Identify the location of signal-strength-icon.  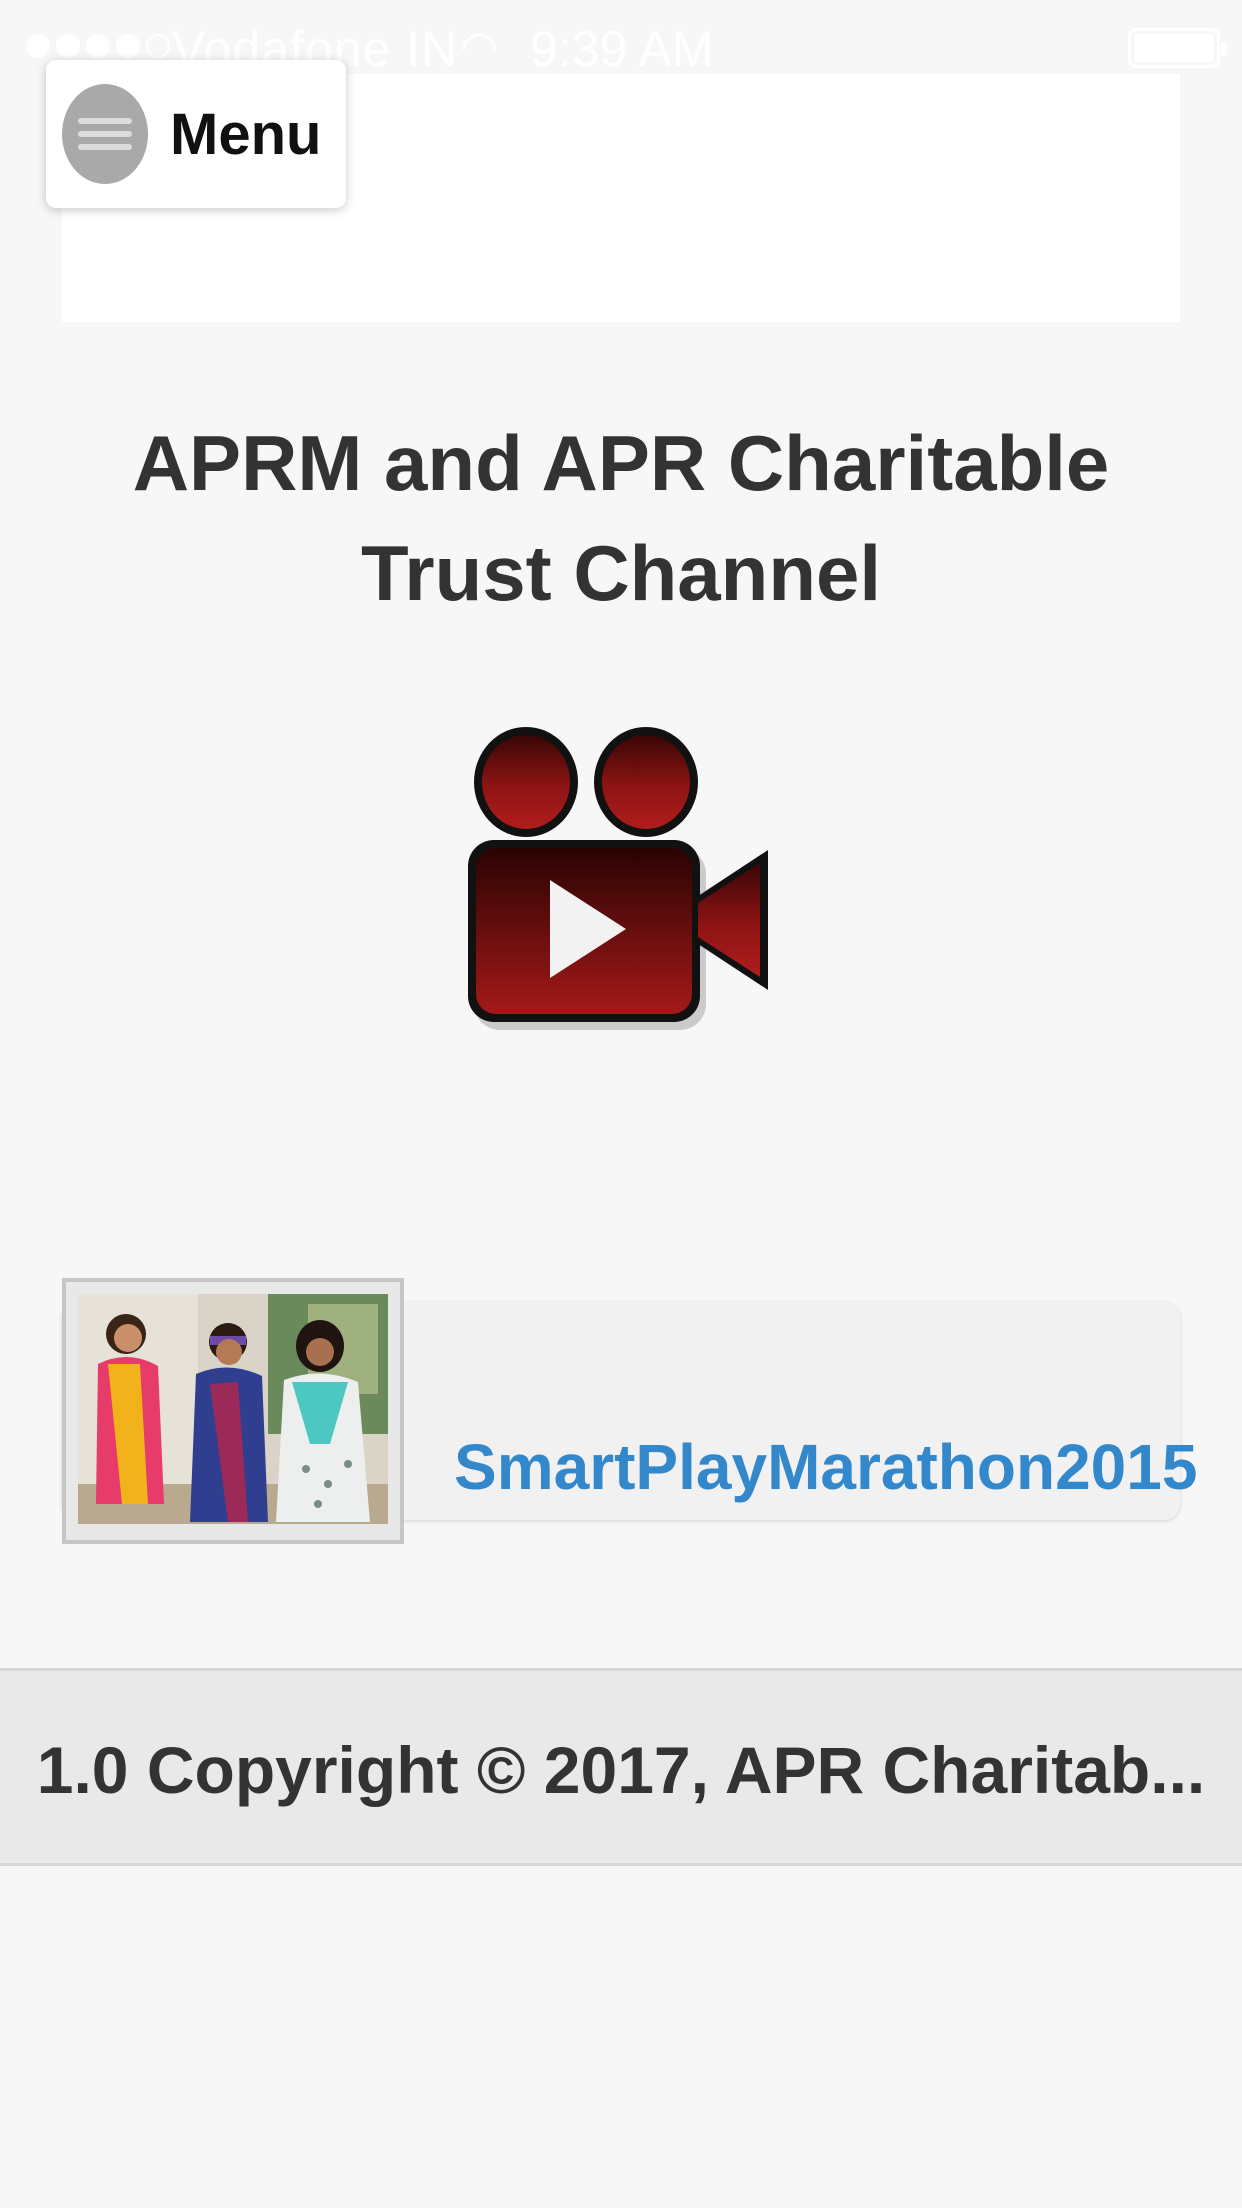
(98, 46).